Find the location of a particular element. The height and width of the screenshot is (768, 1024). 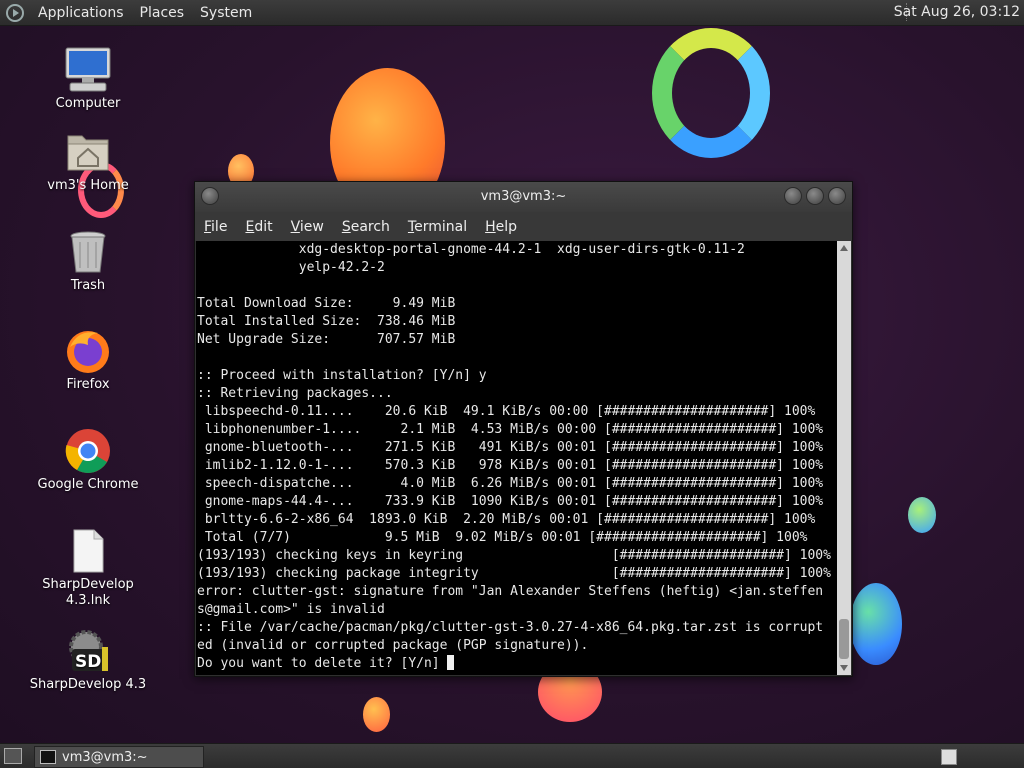

desktop-icon-chrome: Google Chrome is located at coordinates (88, 460).